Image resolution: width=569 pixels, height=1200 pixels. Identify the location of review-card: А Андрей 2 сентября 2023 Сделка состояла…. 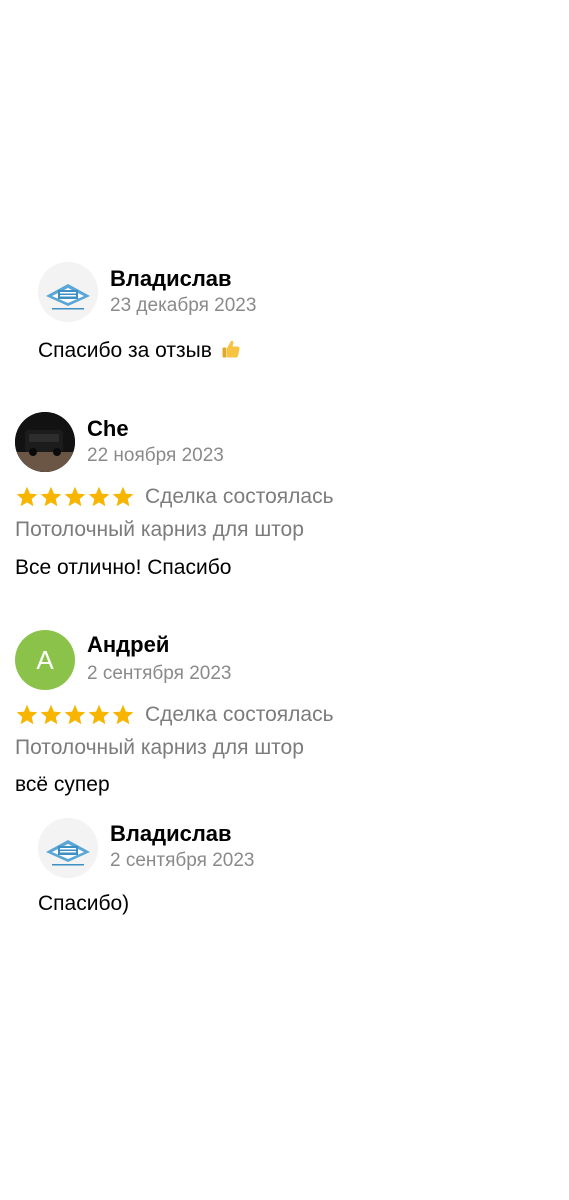
(284, 715).